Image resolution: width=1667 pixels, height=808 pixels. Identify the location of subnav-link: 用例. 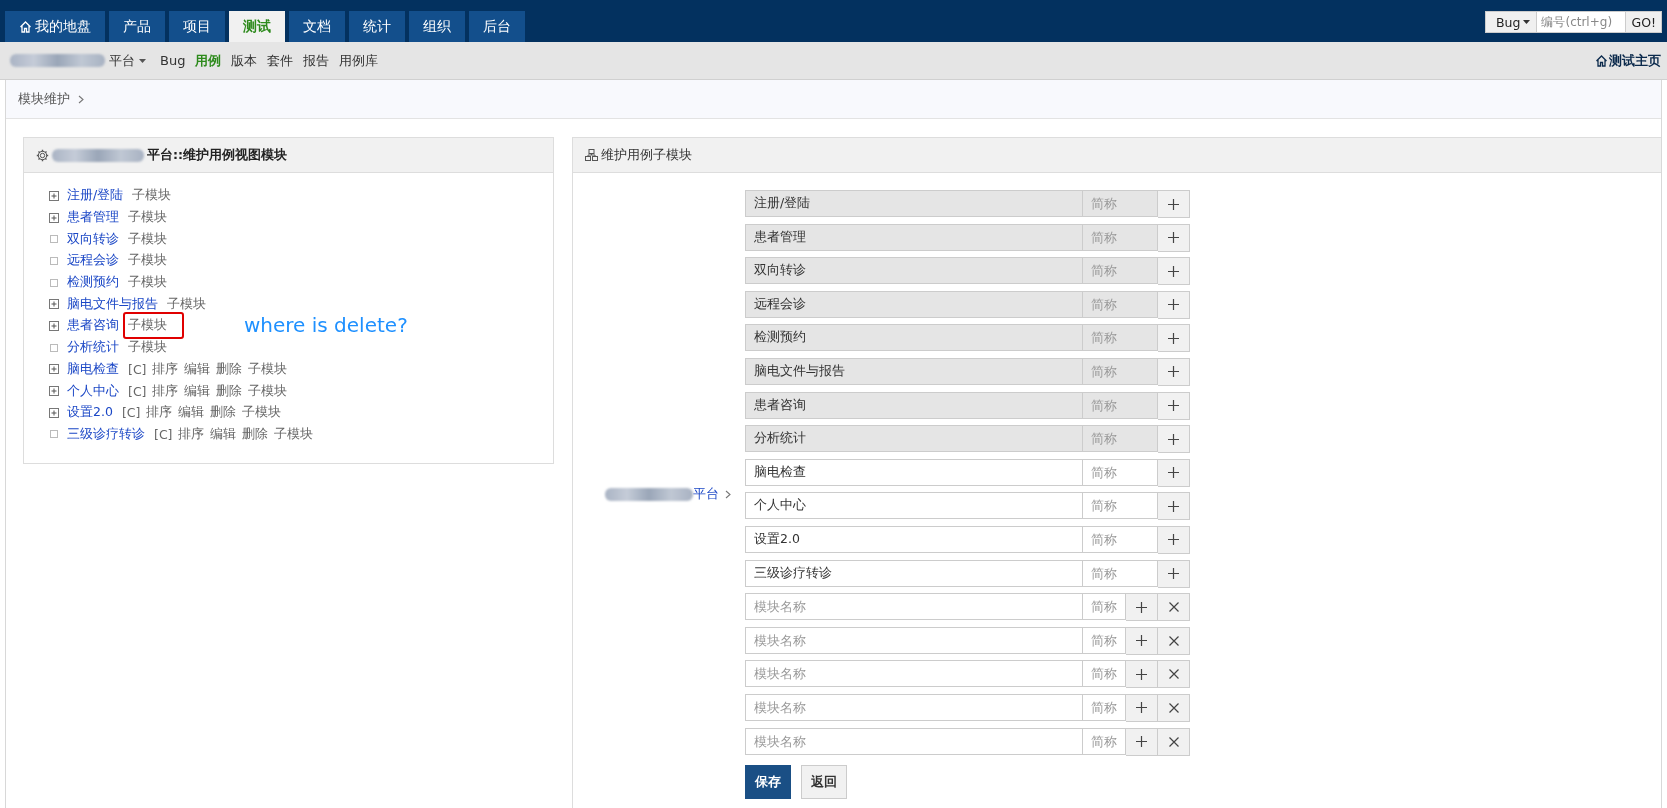
(208, 60).